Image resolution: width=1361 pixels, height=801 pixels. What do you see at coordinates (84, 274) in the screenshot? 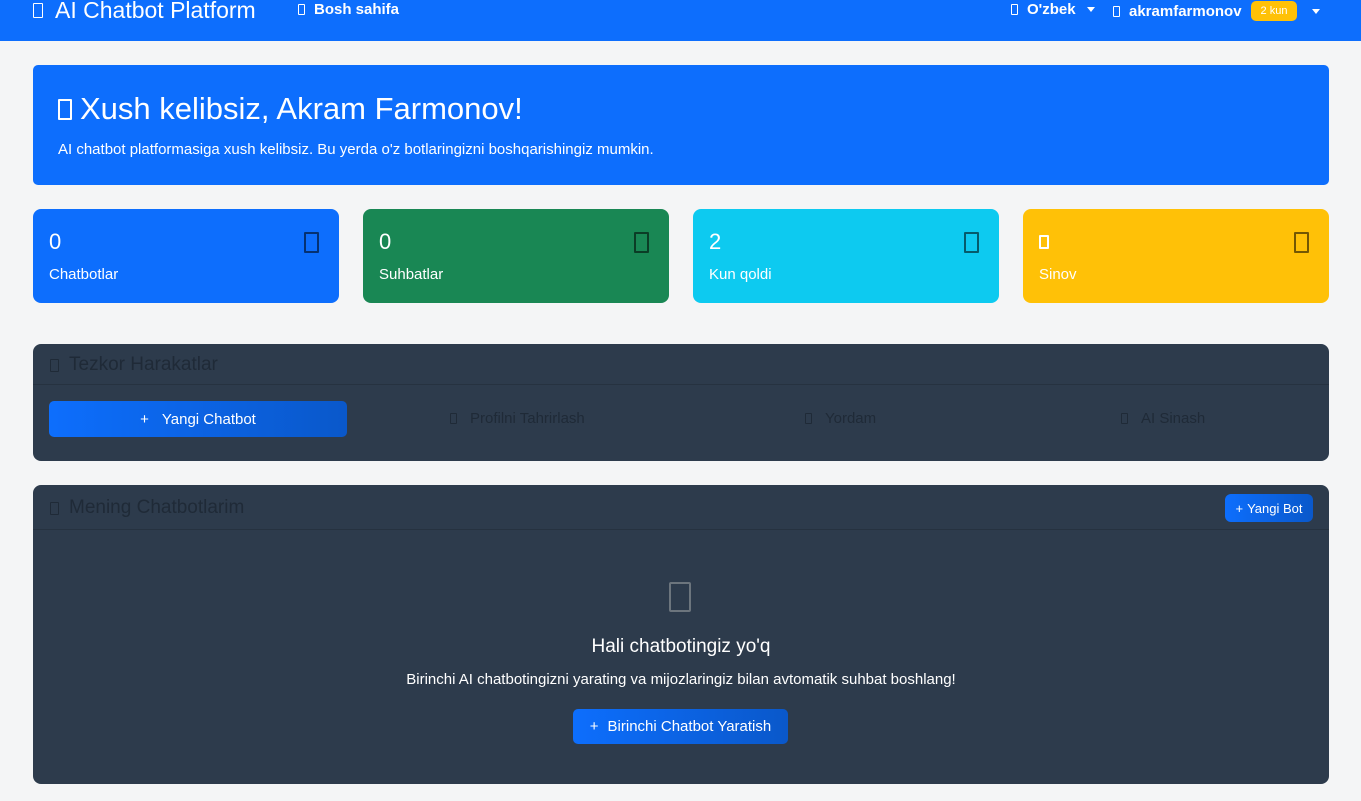
I see `stat-label: Chatbotlar` at bounding box center [84, 274].